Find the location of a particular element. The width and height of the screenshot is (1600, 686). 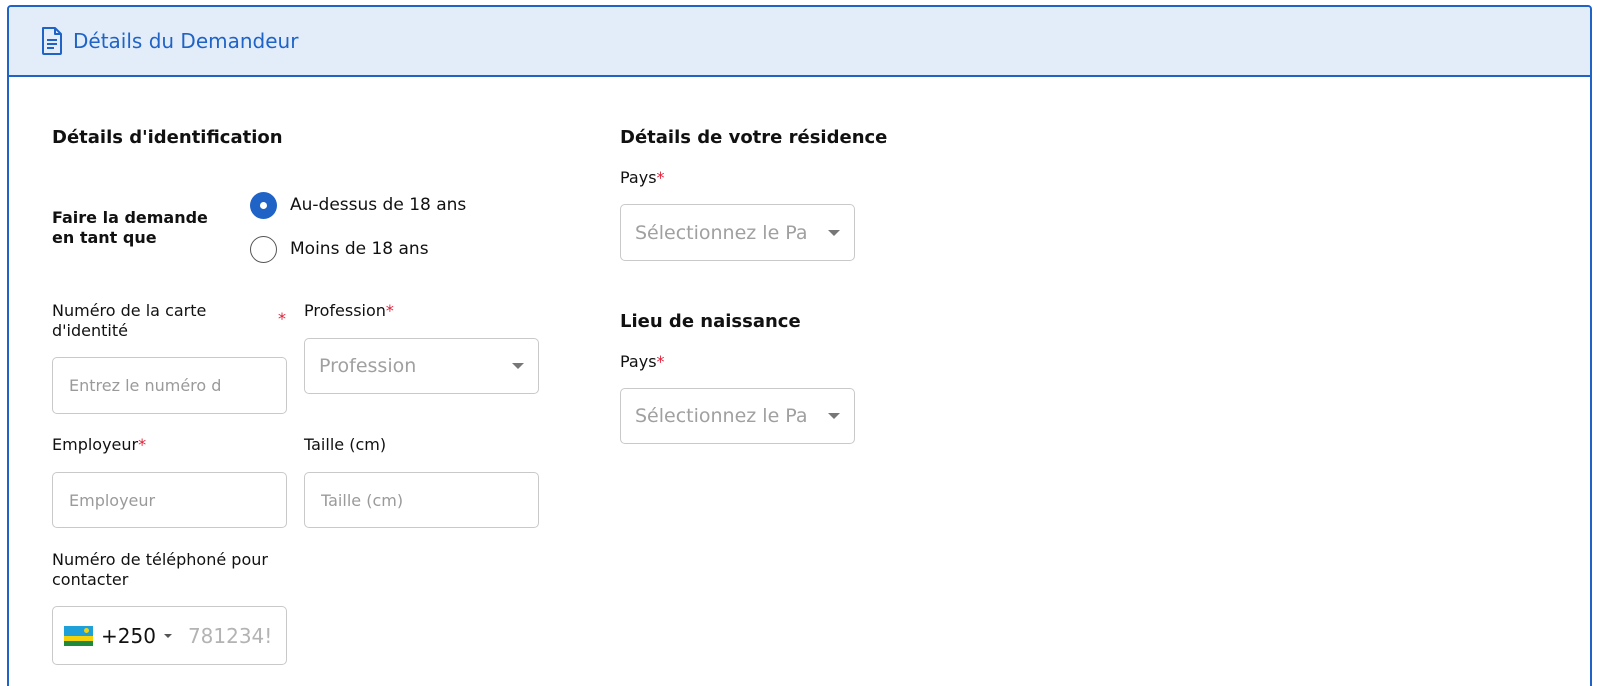

document-icon is located at coordinates (52, 41).